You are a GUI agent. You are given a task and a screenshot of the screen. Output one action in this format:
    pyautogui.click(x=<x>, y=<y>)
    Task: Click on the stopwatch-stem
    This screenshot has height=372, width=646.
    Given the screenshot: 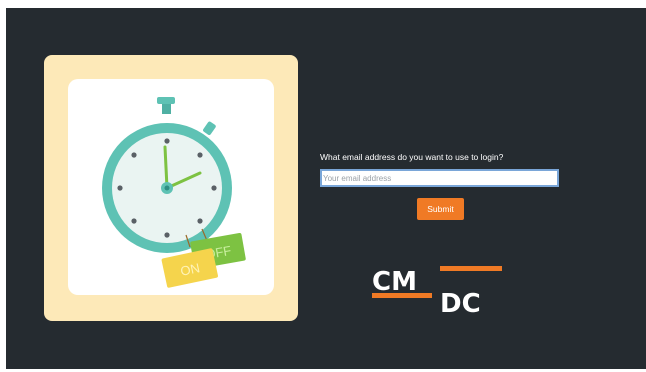 What is the action you would take?
    pyautogui.click(x=166, y=109)
    